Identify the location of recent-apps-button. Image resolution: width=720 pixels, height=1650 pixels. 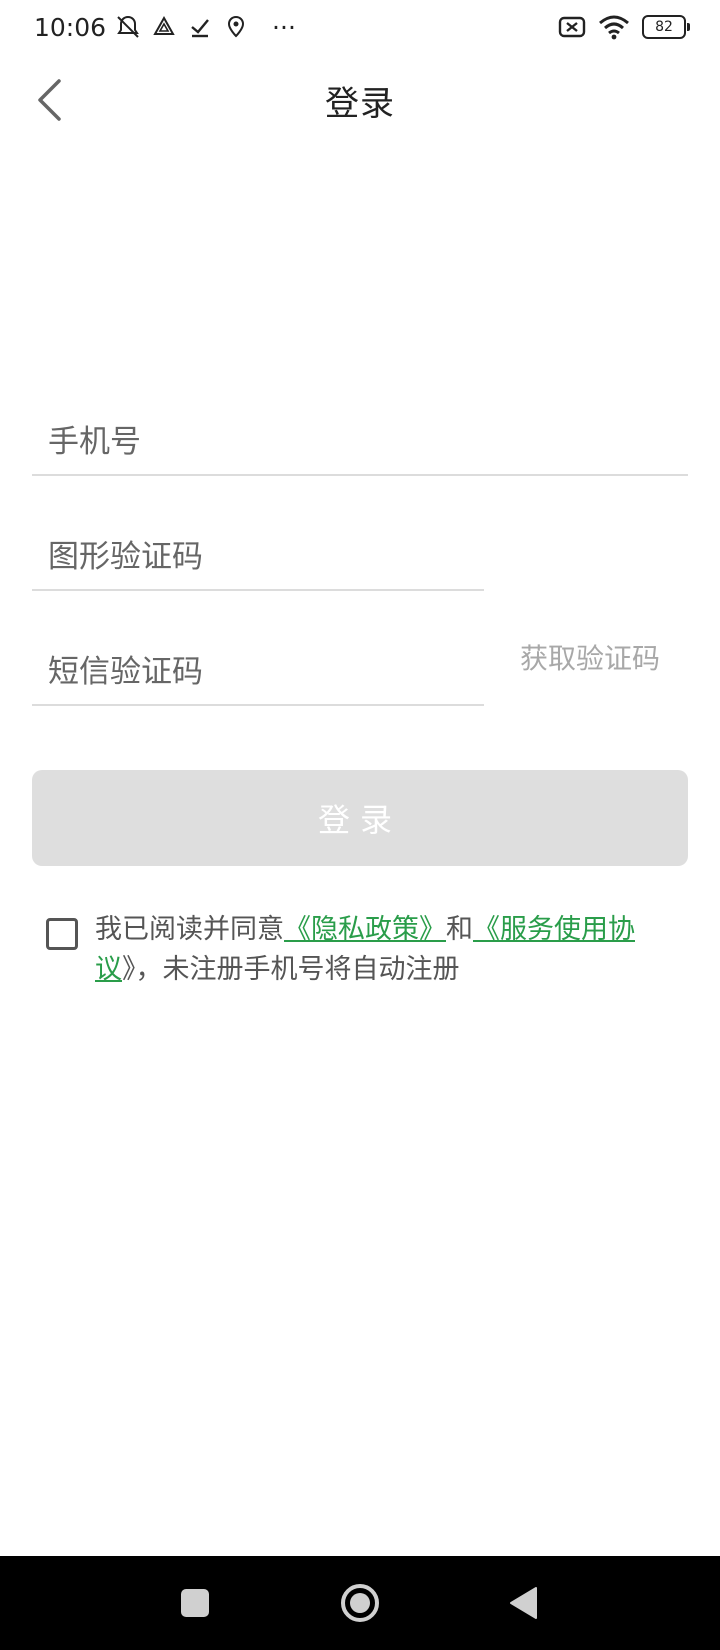
(195, 1603).